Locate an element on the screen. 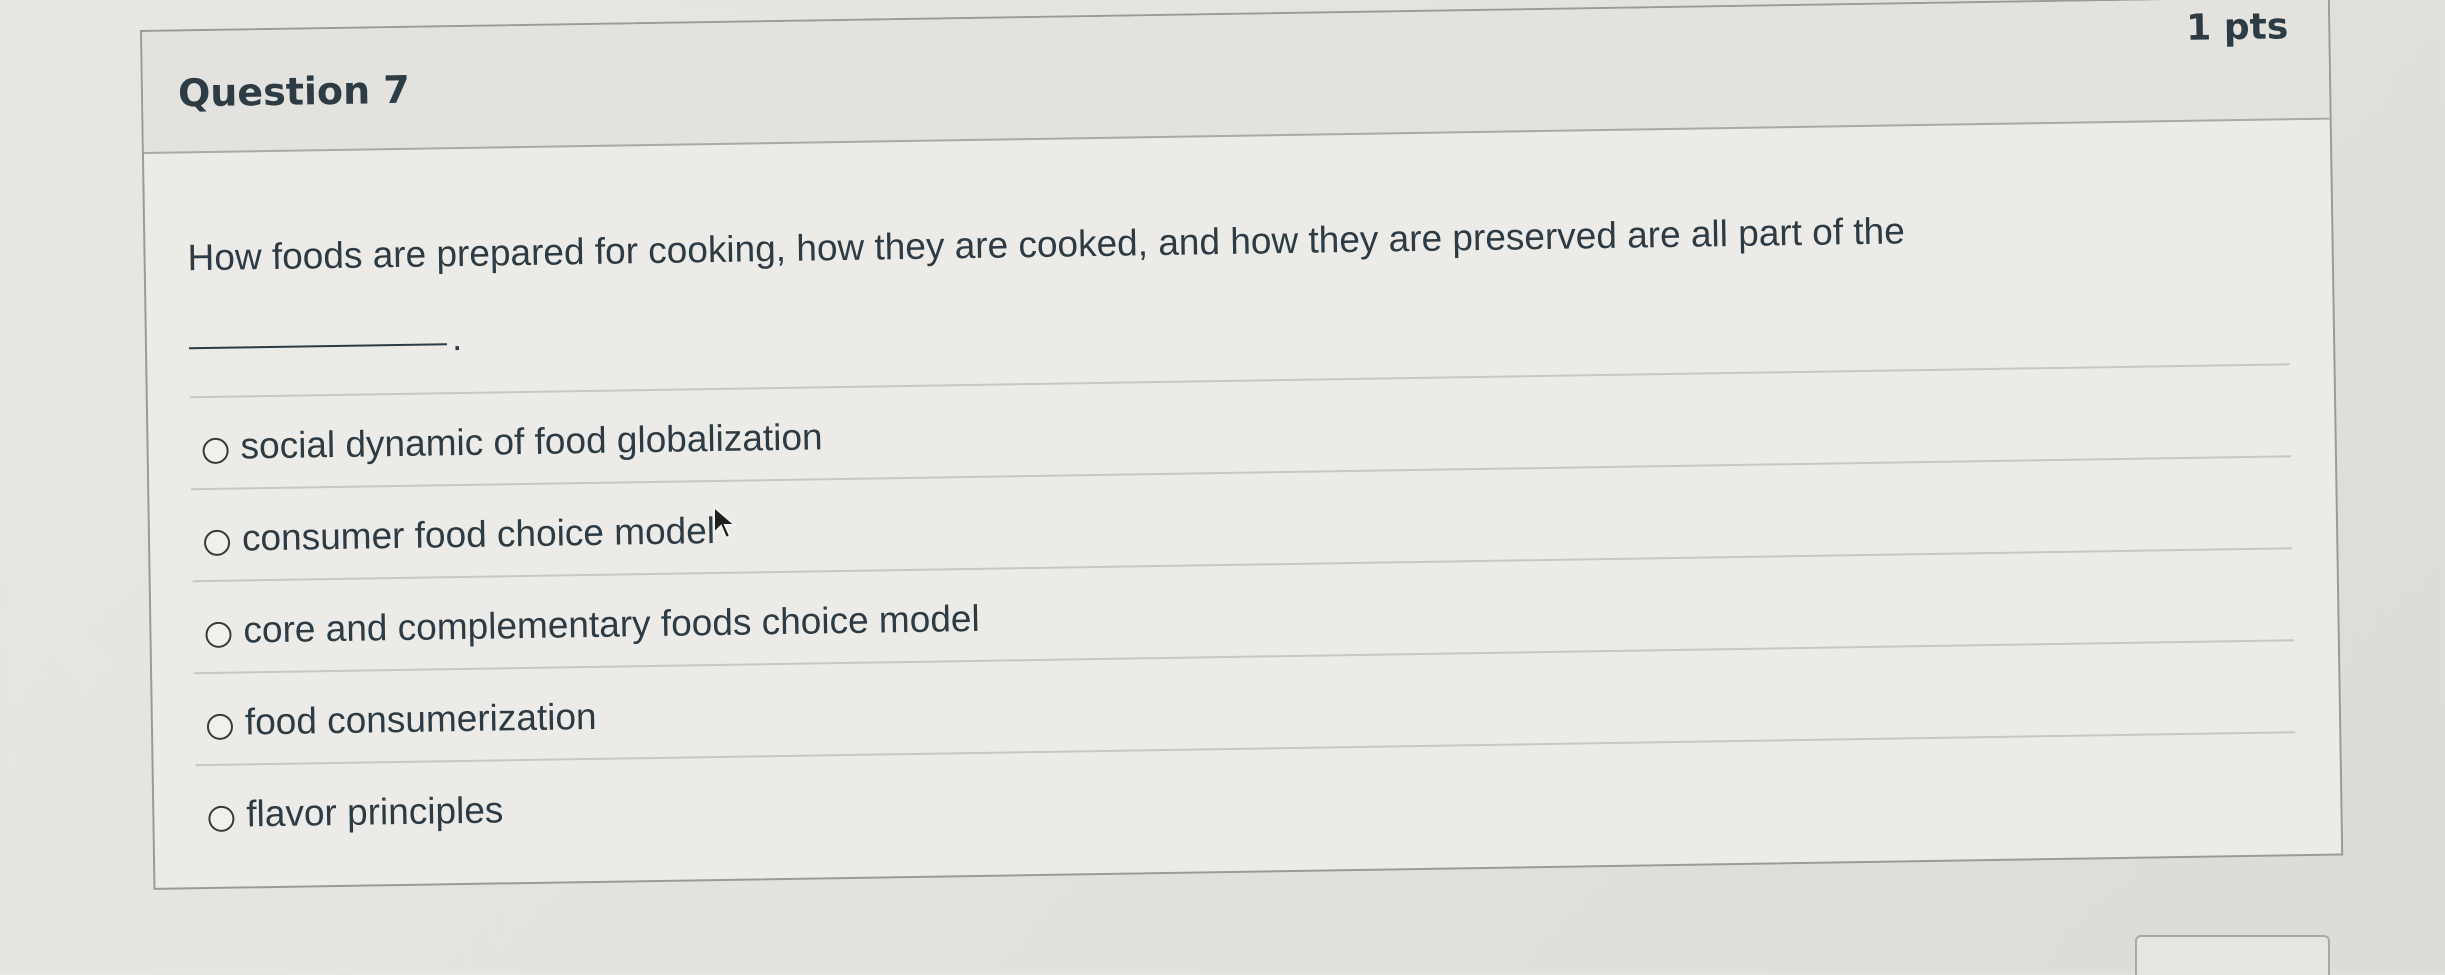 The width and height of the screenshot is (2445, 975). fill-in-blank is located at coordinates (317, 346).